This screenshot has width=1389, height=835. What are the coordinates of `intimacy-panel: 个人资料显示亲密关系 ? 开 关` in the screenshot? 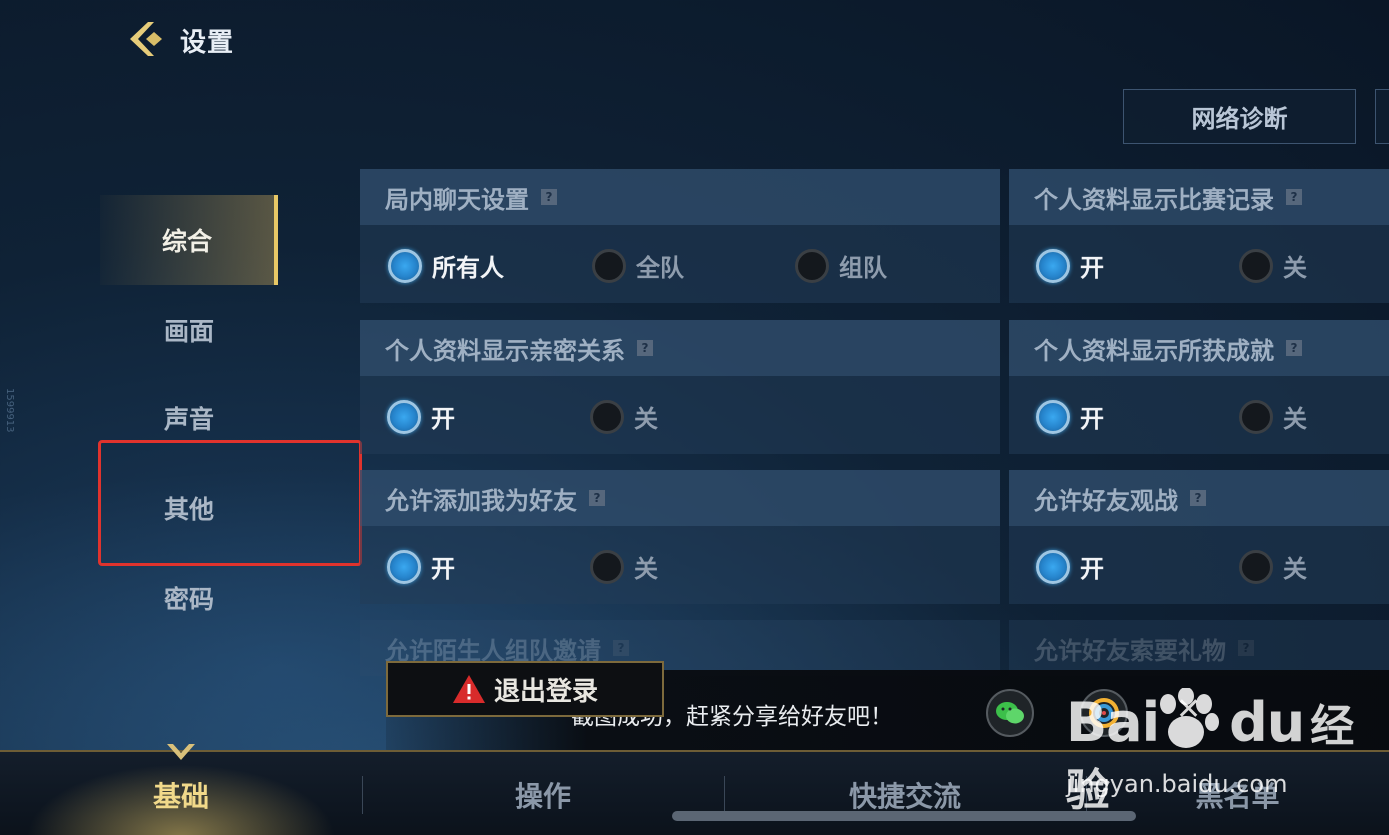 It's located at (680, 387).